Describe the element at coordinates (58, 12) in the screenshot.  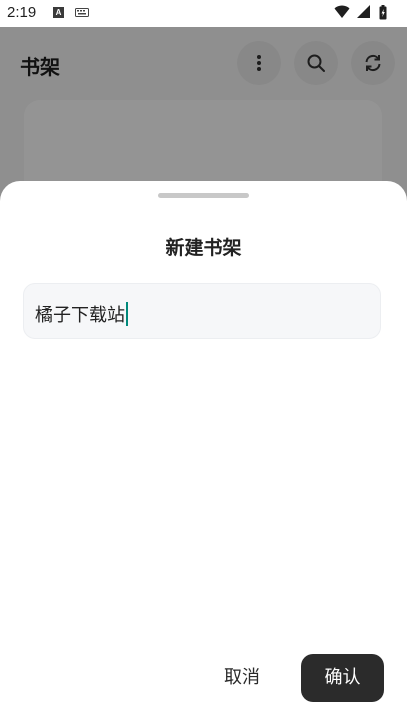
I see `a-notification-icon: A` at that location.